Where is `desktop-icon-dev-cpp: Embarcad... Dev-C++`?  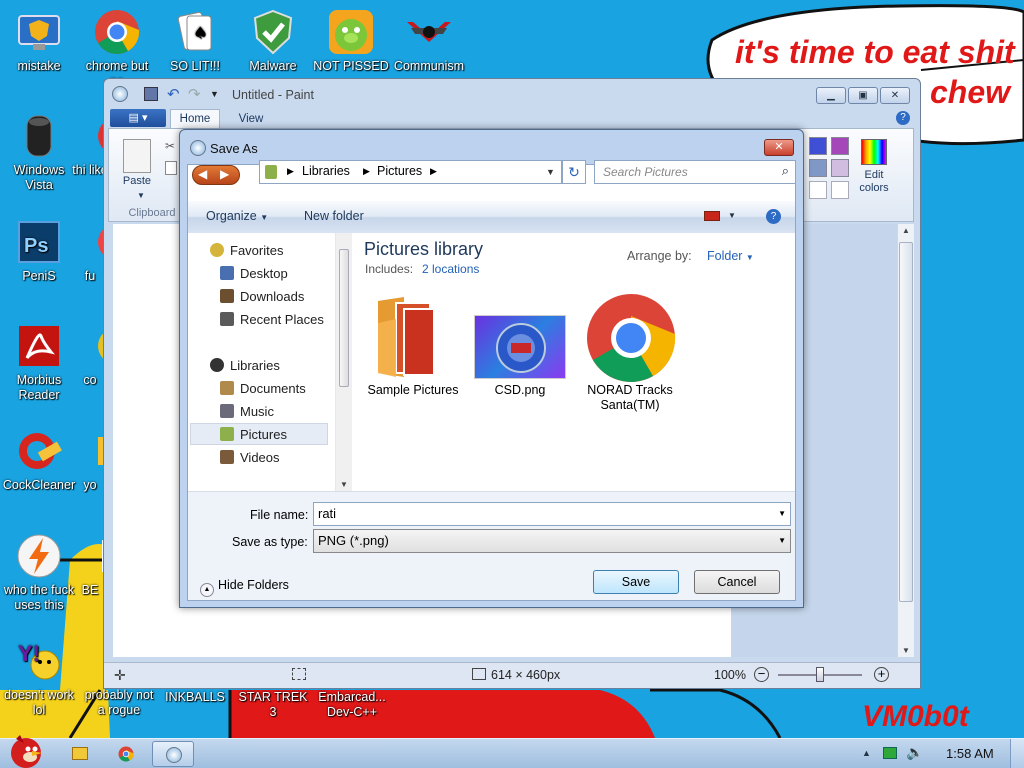
desktop-icon-dev-cpp: Embarcad... Dev-C++ is located at coordinates (352, 705).